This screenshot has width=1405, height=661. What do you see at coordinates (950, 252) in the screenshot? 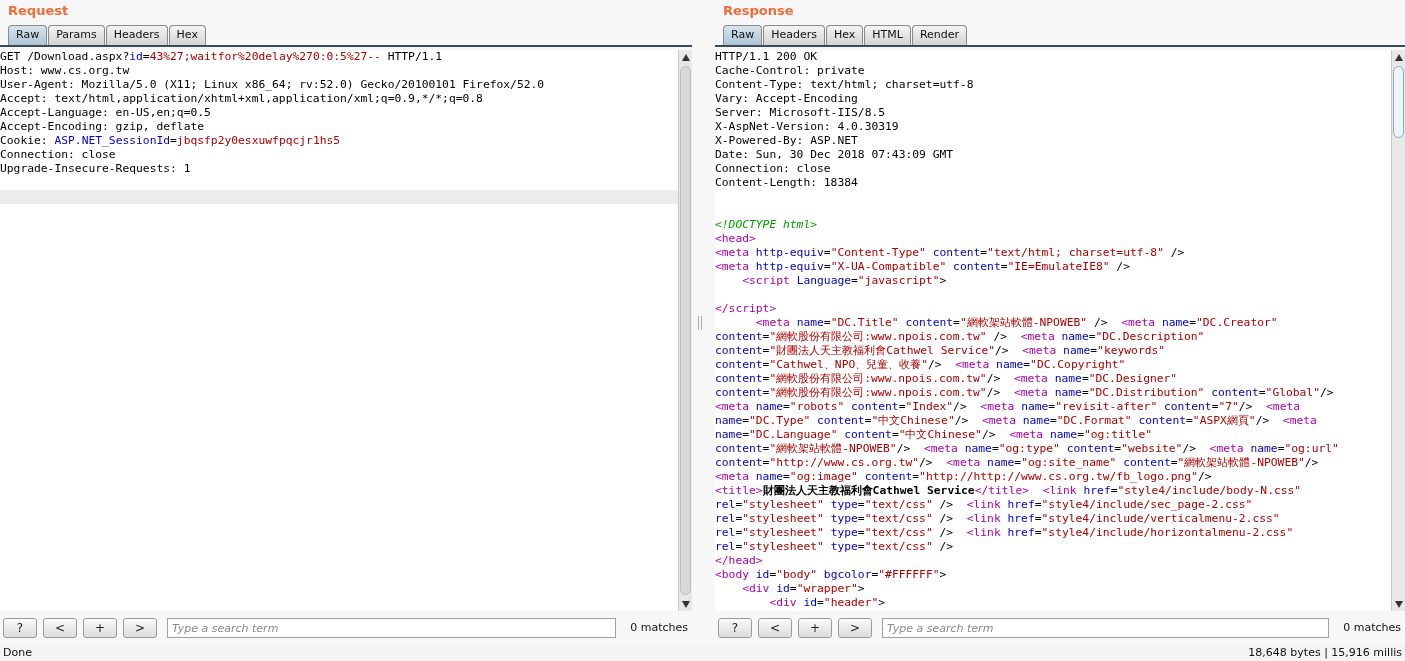
I see `code-line: <meta http-equiv="Content-Type" content="text/html; charset=utf-8" />` at bounding box center [950, 252].